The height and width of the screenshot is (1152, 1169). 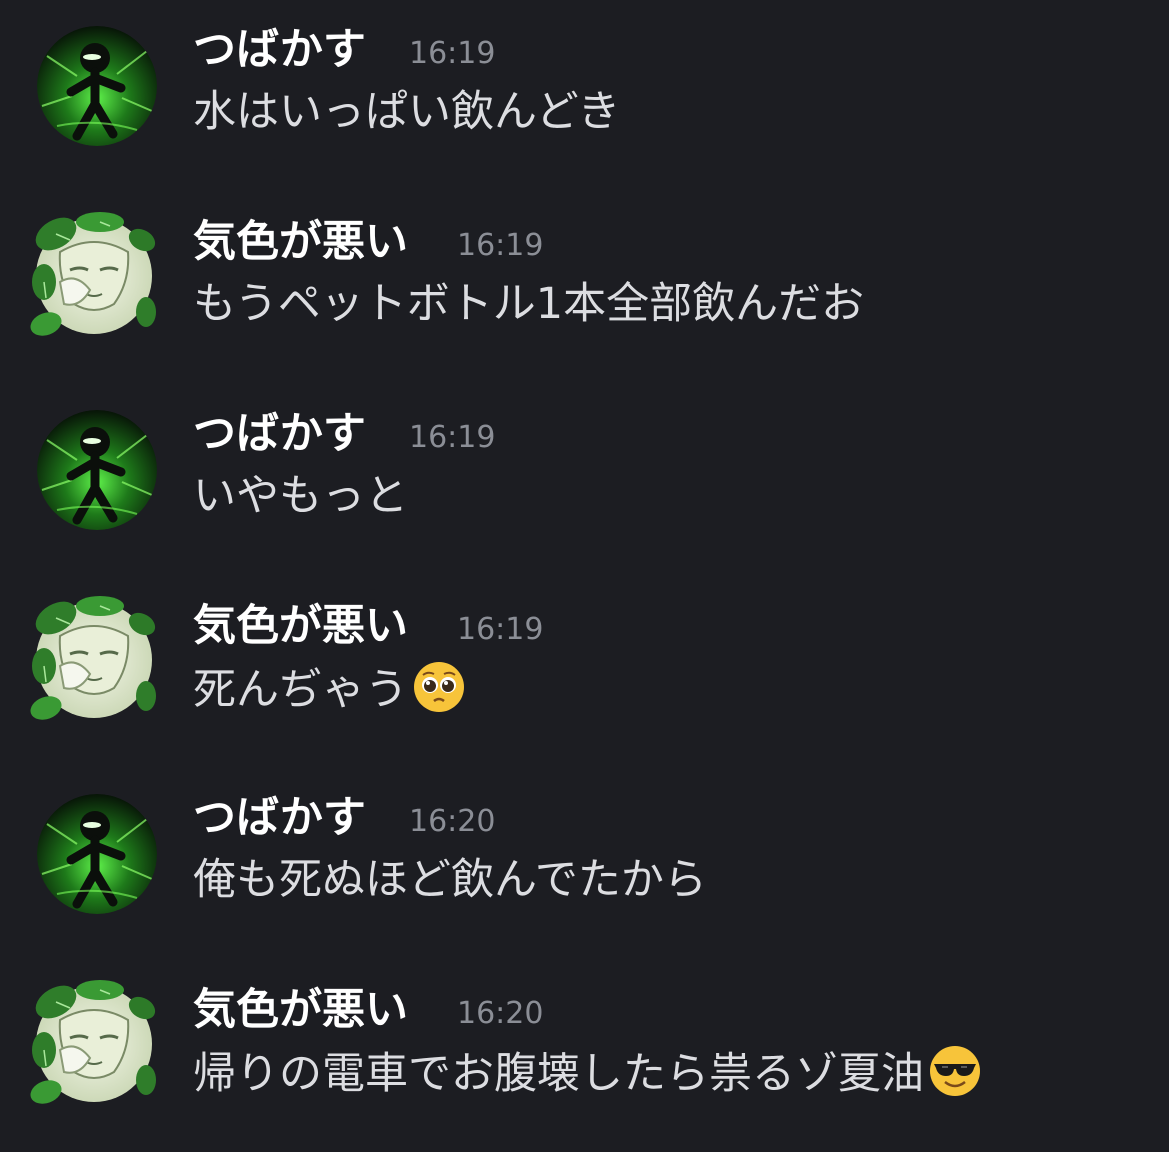 I want to click on message-text: 俺も死ぬほど飲んでたから, so click(x=450, y=880).